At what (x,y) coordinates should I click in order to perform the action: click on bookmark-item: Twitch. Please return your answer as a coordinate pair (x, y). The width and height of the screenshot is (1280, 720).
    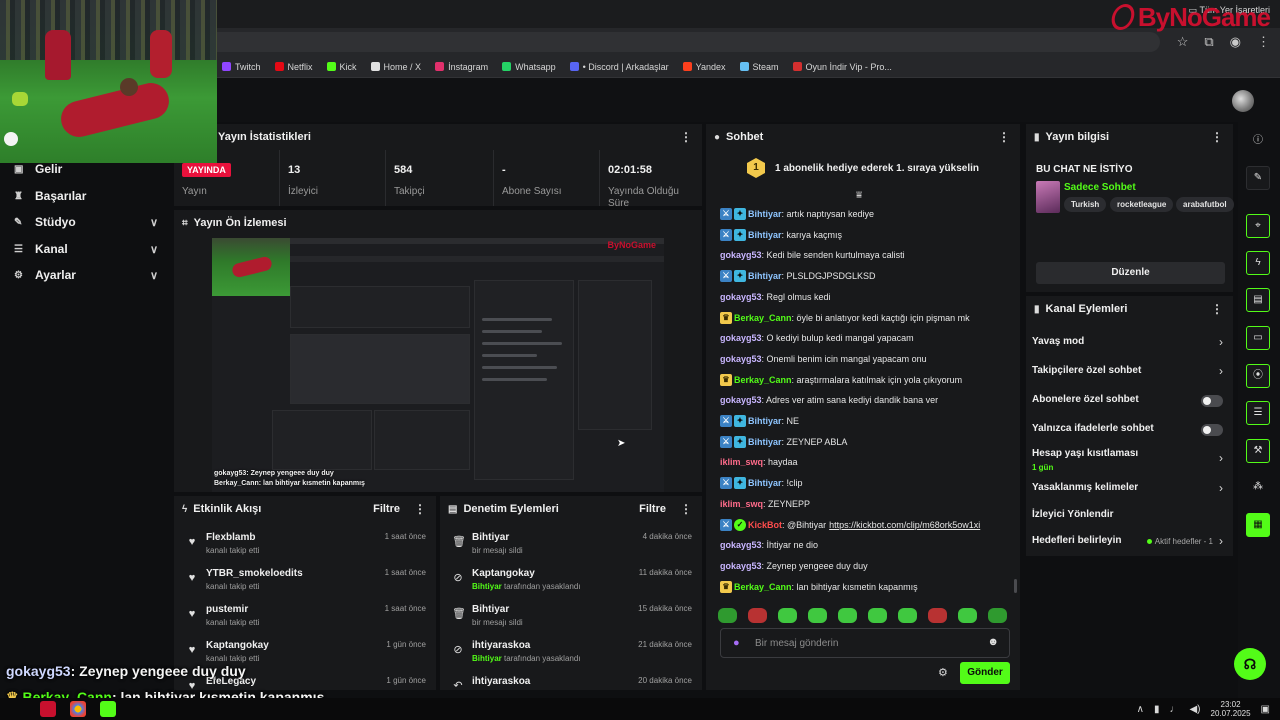
    Looking at the image, I should click on (241, 67).